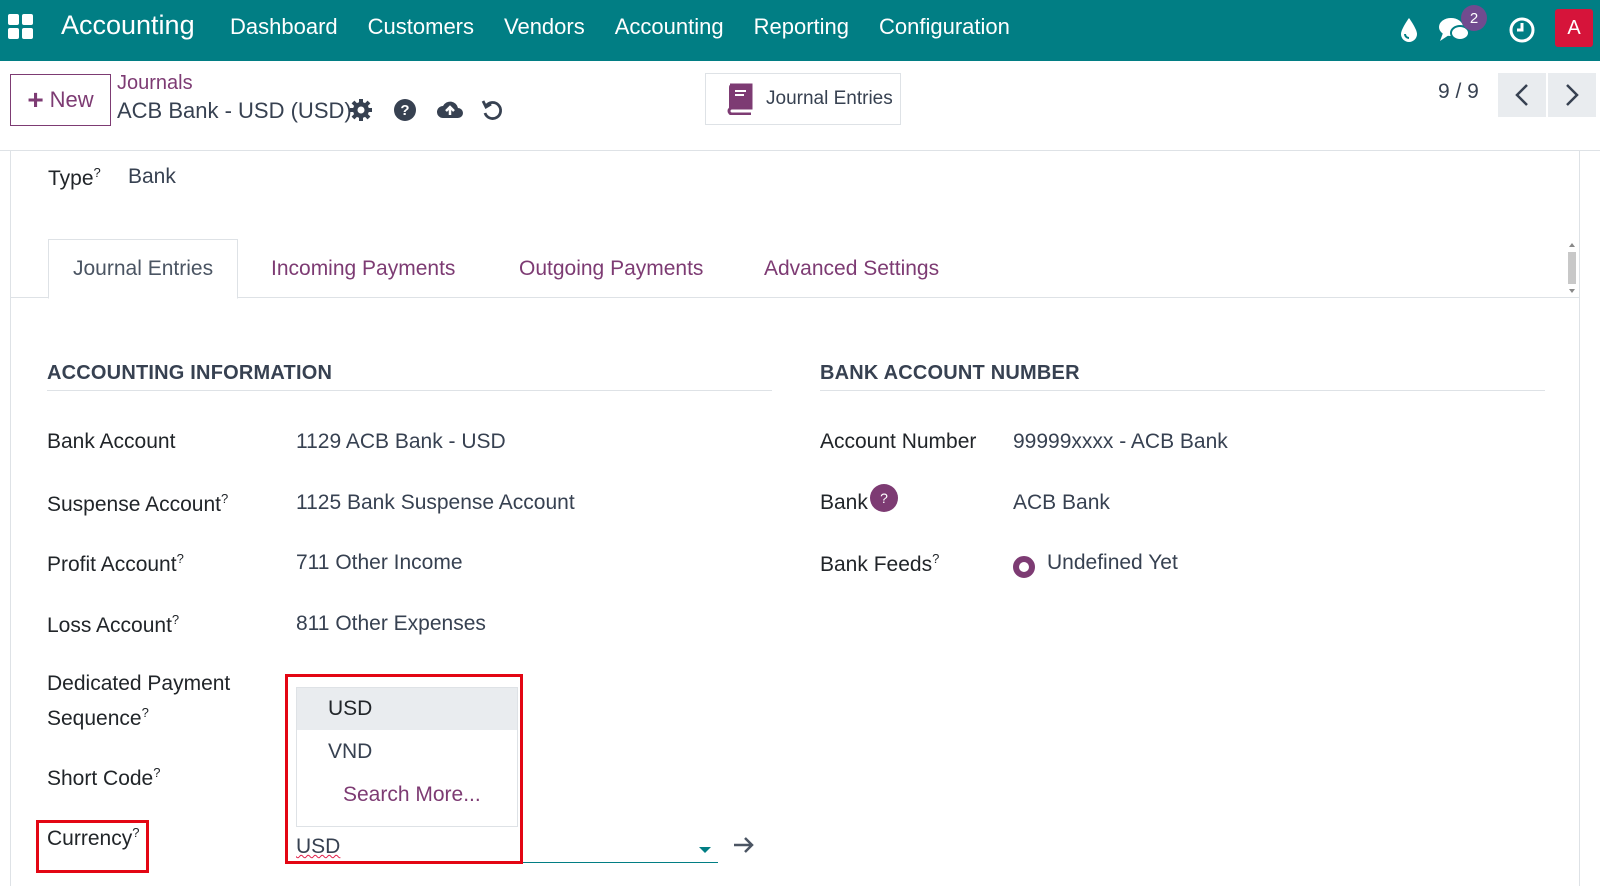 The image size is (1600, 886). What do you see at coordinates (138, 503) in the screenshot?
I see `suspense-account-label: Suspense Account?` at bounding box center [138, 503].